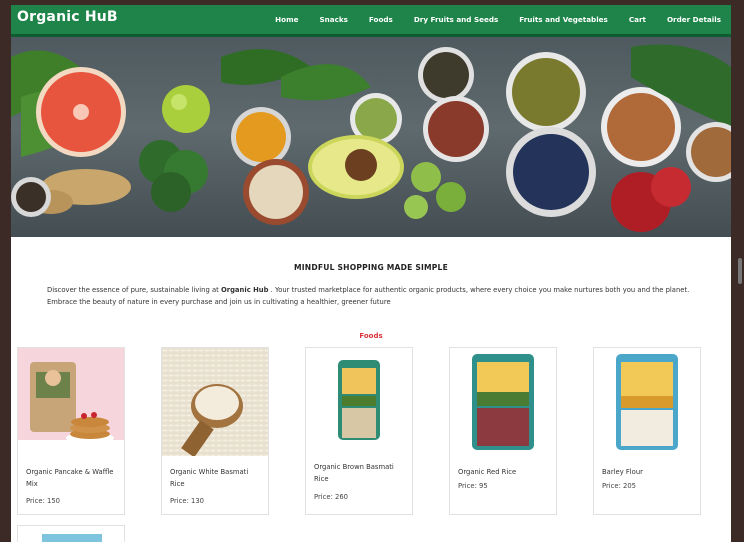  I want to click on section-label-foods: Foods, so click(371, 336).